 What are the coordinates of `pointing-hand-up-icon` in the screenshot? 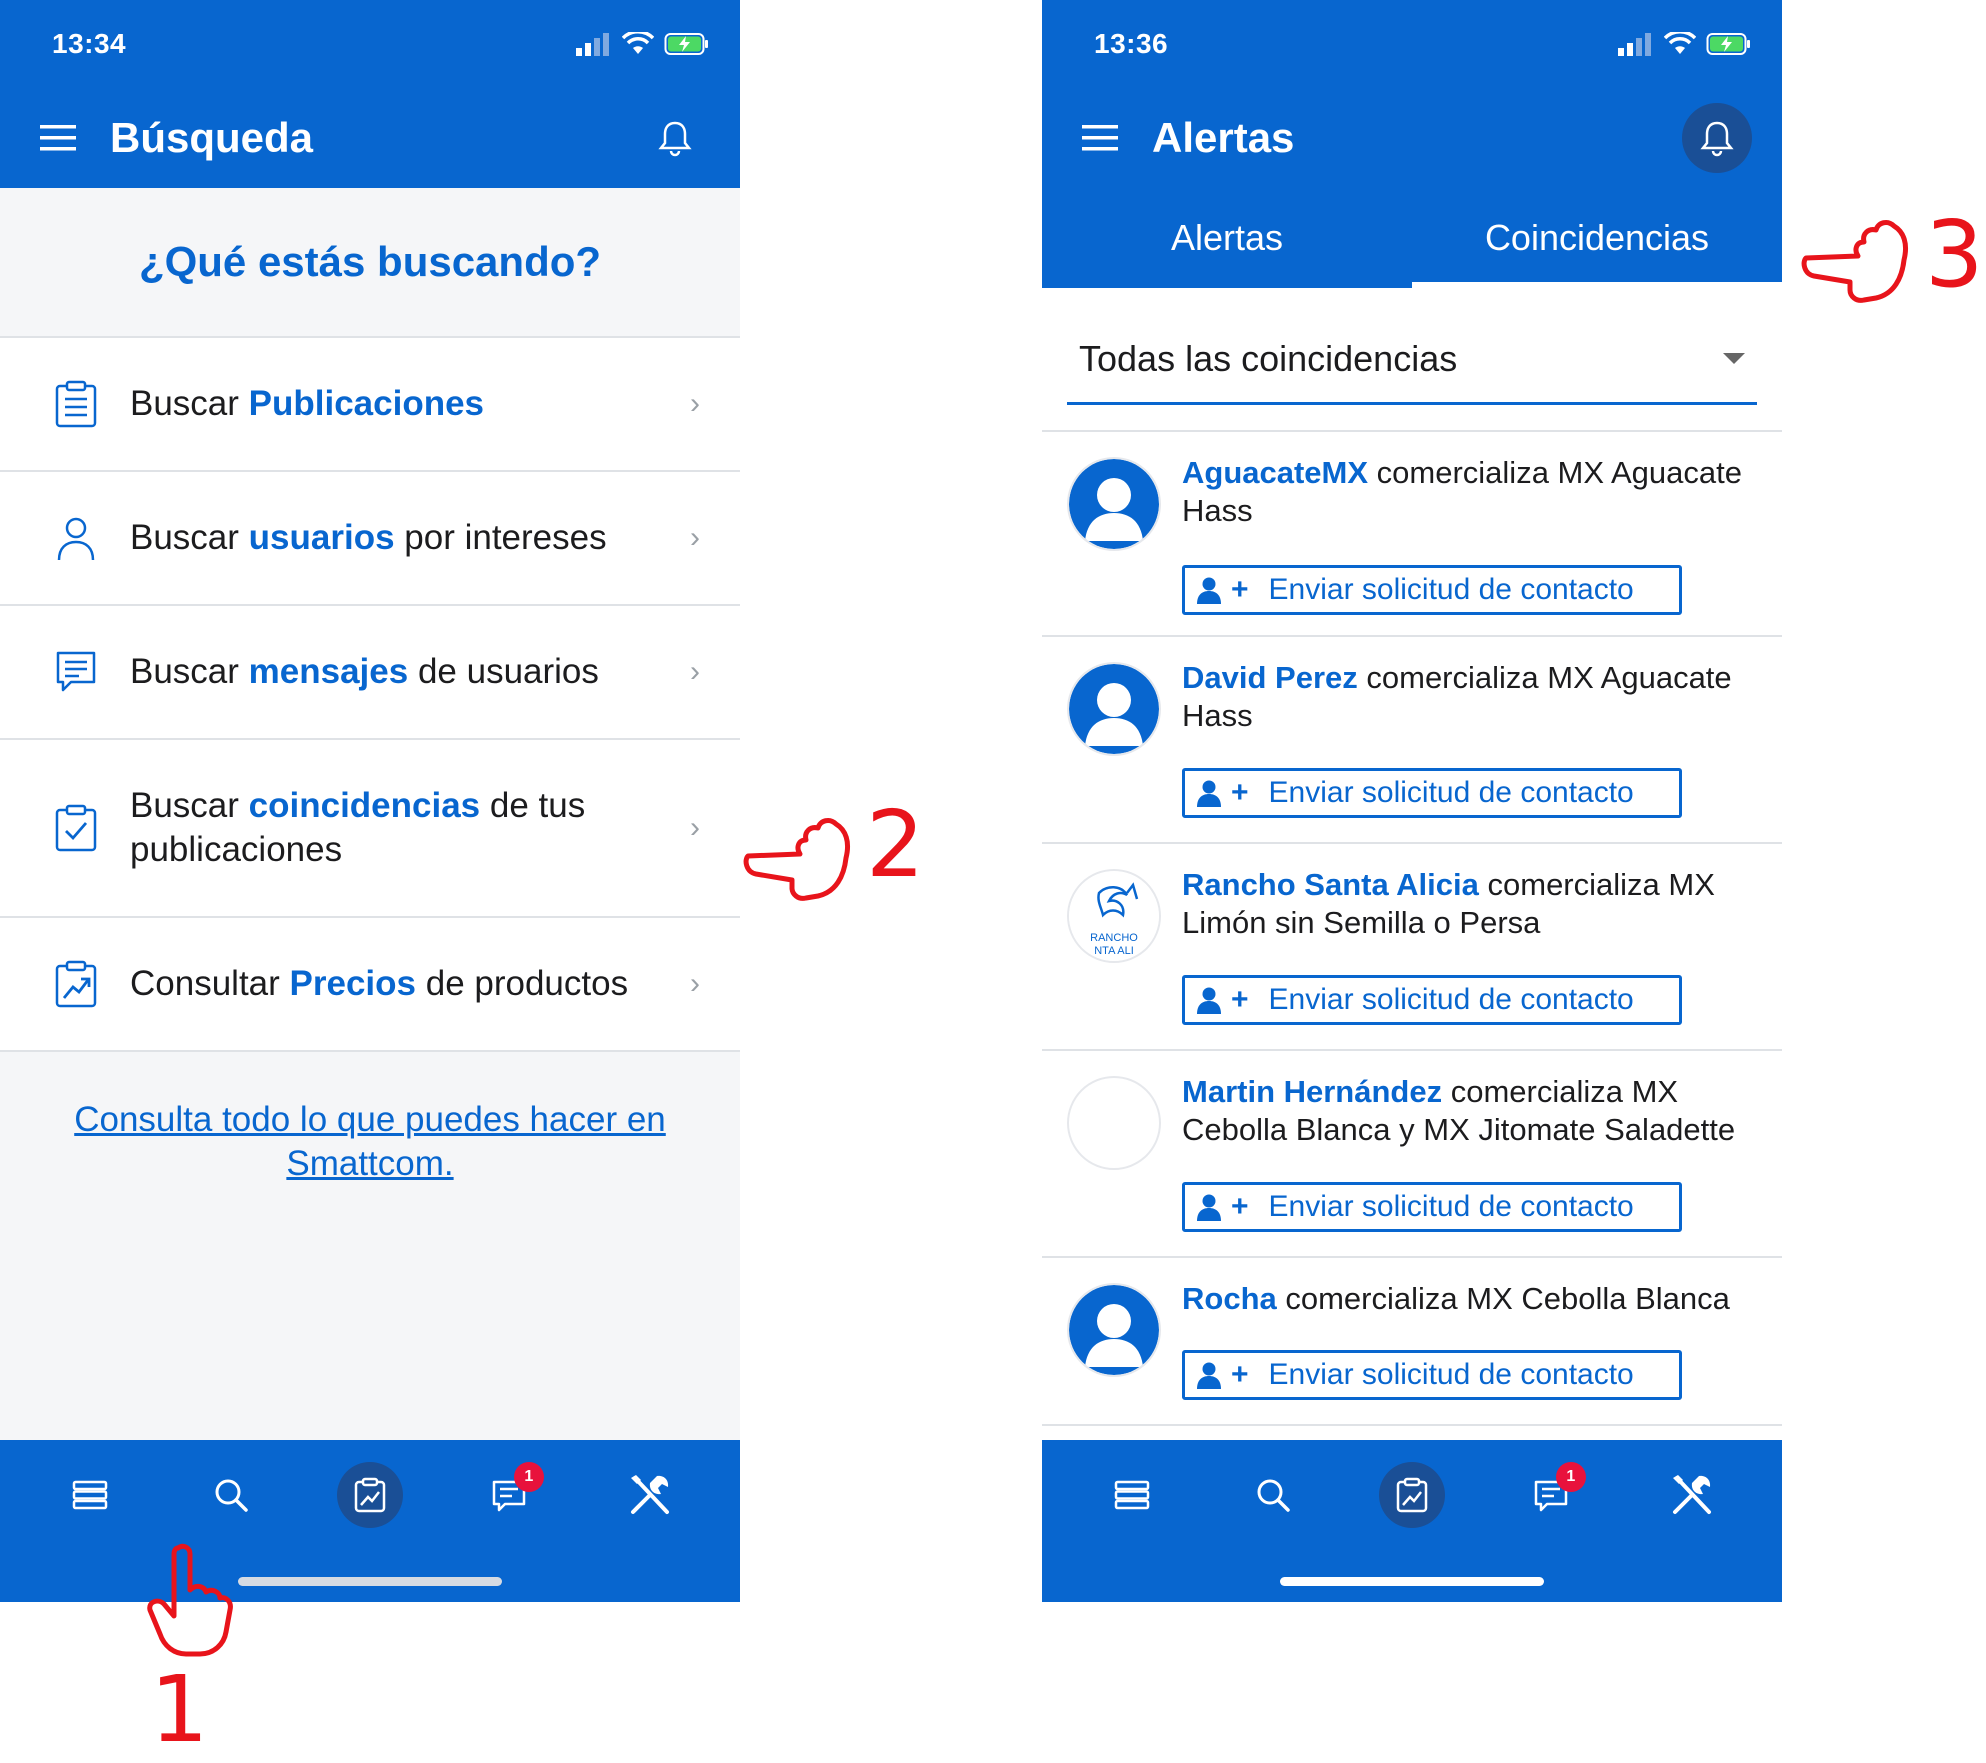 It's located at (190, 1600).